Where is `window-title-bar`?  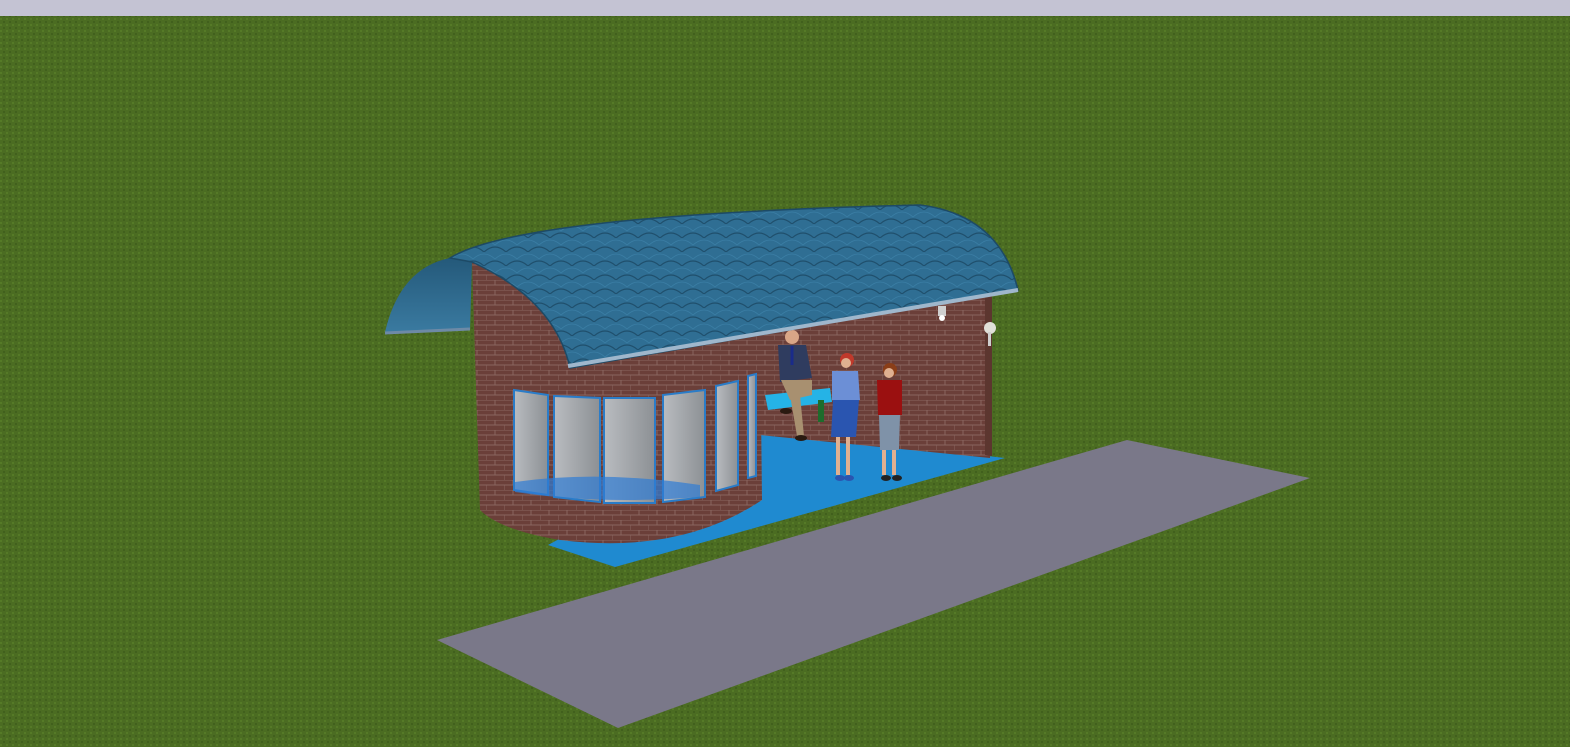 window-title-bar is located at coordinates (785, 8).